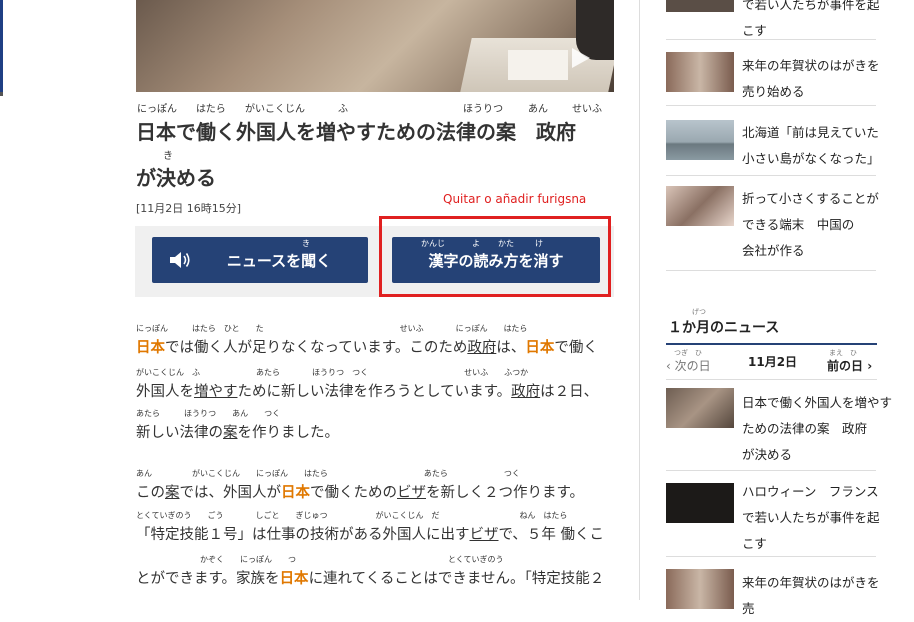 This screenshot has height=622, width=914. Describe the element at coordinates (370, 579) in the screenshot. I see `body-line: とができます。家族を日本に連れてくることはできません。「特定技能２` at that location.